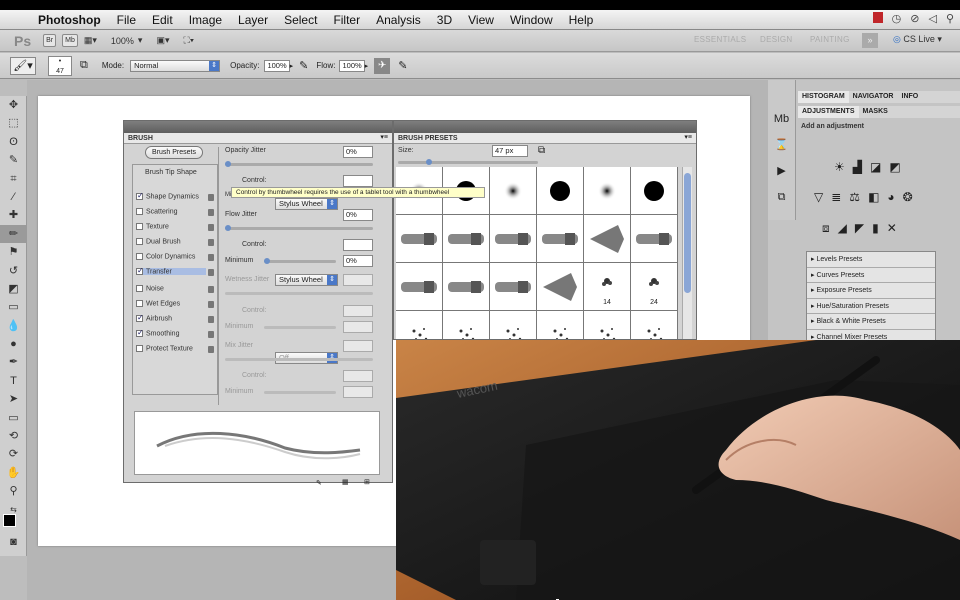  What do you see at coordinates (828, 112) in the screenshot?
I see `tab-adjustments: ADJUSTMENTS` at bounding box center [828, 112].